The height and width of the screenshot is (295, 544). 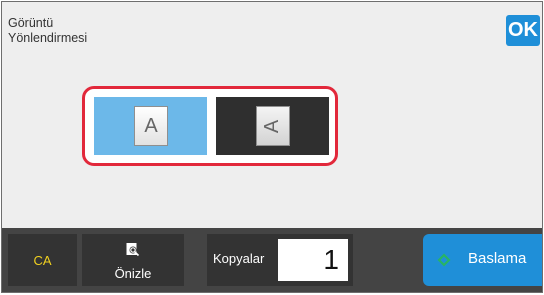 I want to click on page-title-line1: Görüntü, so click(x=31, y=23).